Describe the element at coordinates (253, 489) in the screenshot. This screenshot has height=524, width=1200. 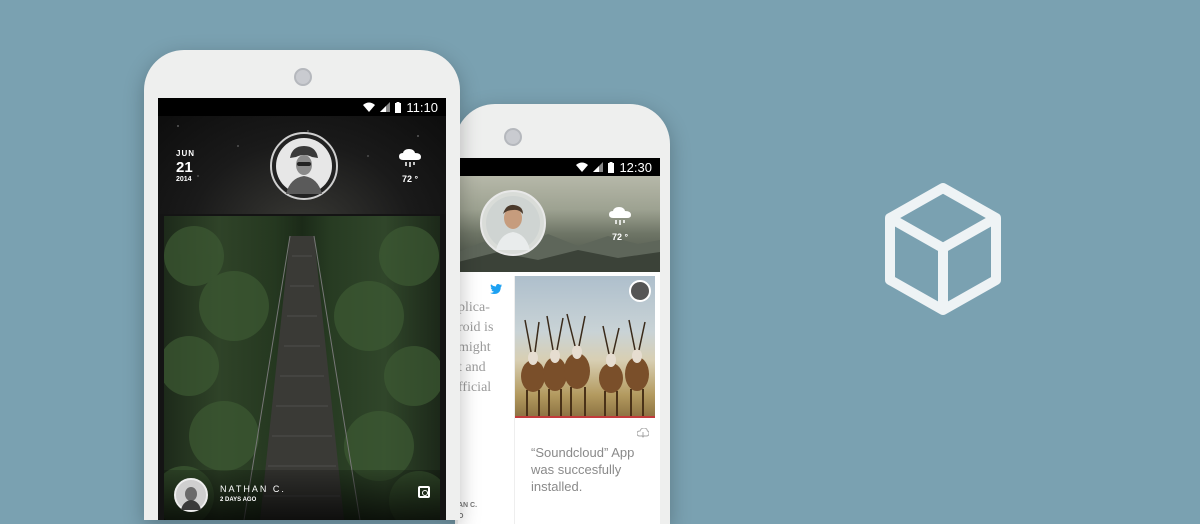
I see `post-author: NATHAN C.` at that location.